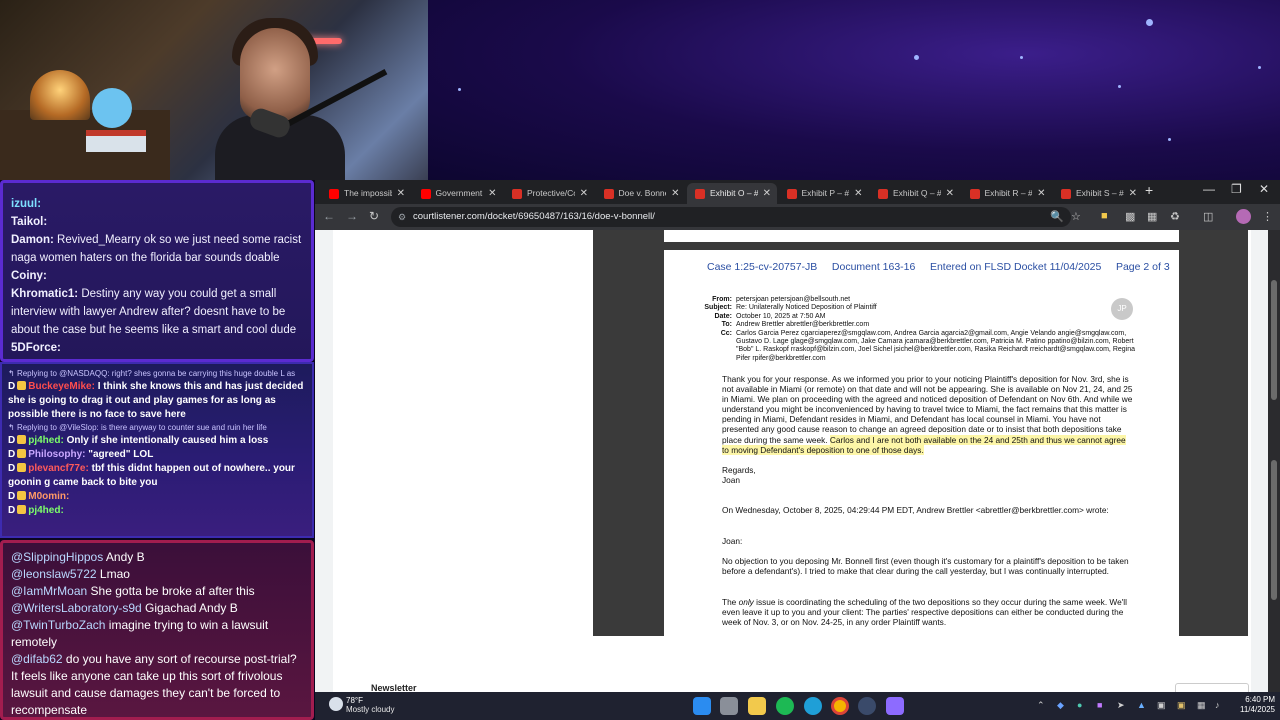 The height and width of the screenshot is (720, 1280). What do you see at coordinates (549, 193) in the screenshot?
I see `browser-tab: Protective/Co ✕` at bounding box center [549, 193].